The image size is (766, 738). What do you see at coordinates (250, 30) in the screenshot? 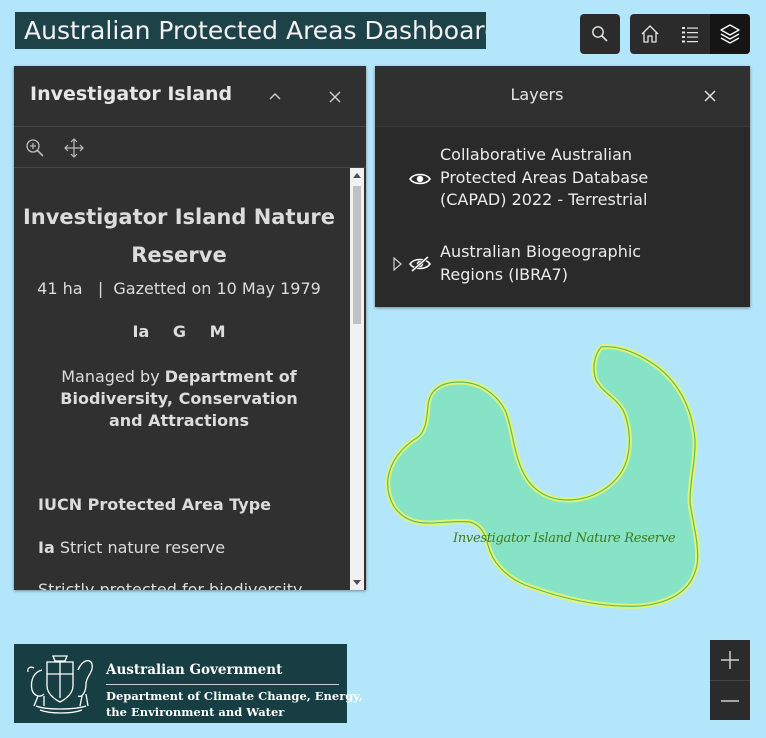
I see `app-title: Australian Protected Areas Dashboard` at bounding box center [250, 30].